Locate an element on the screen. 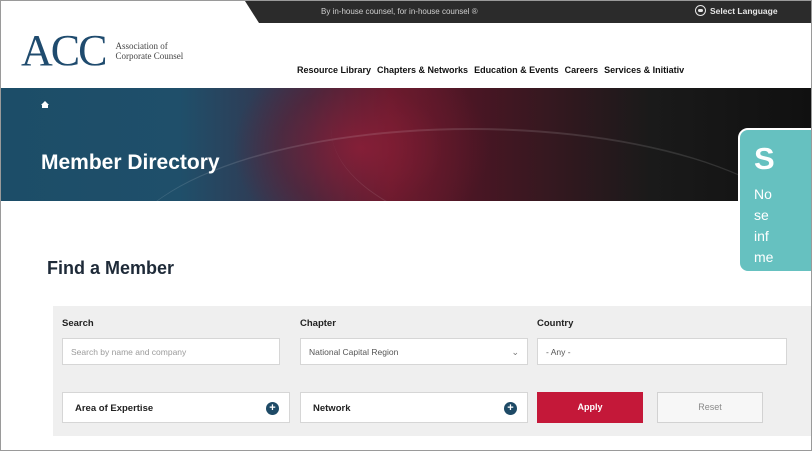 Image resolution: width=812 pixels, height=451 pixels. language-selector: Select Language is located at coordinates (736, 10).